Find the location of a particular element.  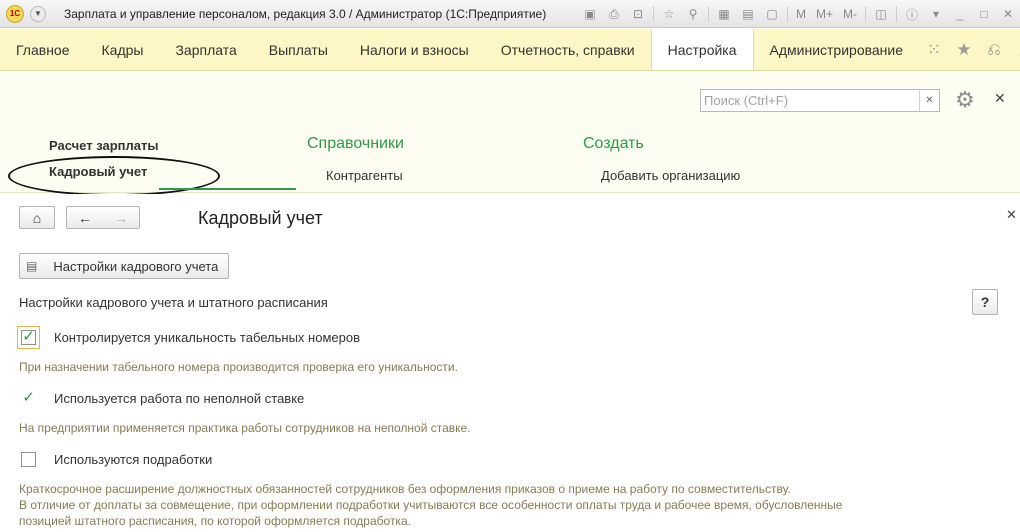

memory-plus-button: M+ is located at coordinates (824, 14).